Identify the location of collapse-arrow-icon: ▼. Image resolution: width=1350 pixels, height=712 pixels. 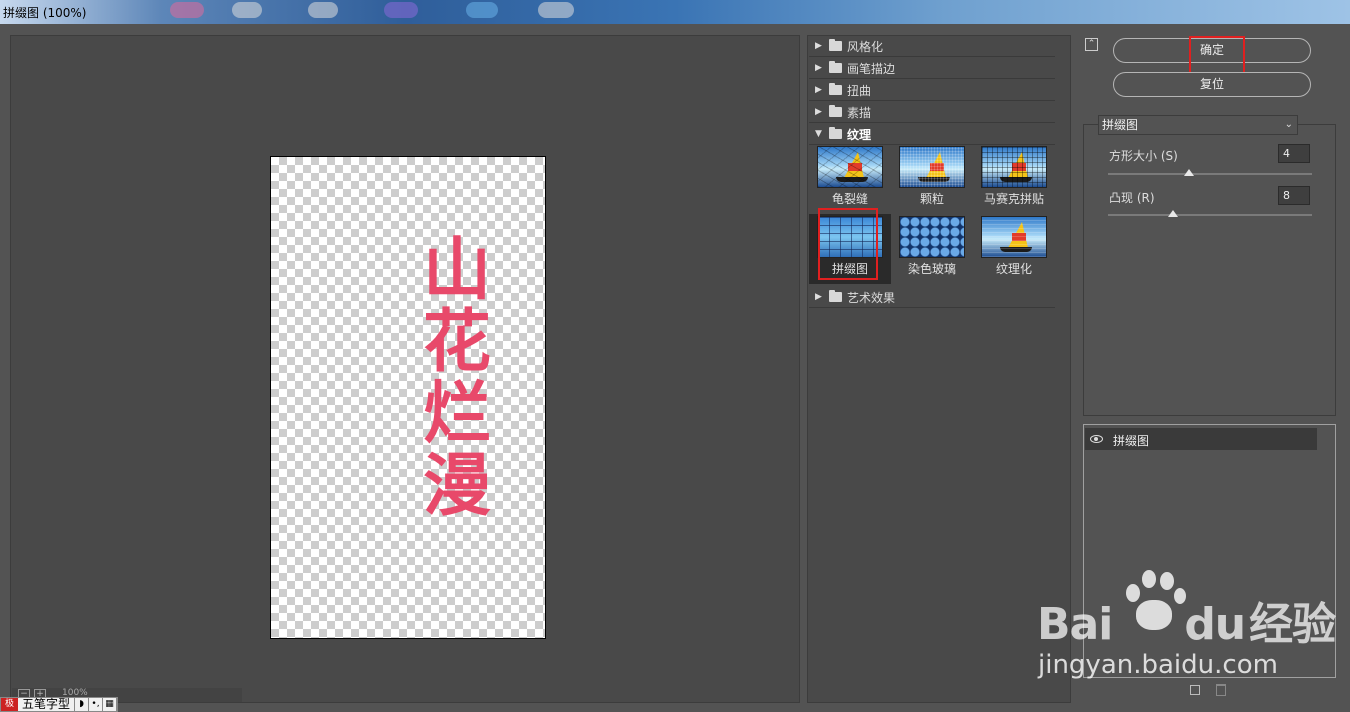
(818, 134).